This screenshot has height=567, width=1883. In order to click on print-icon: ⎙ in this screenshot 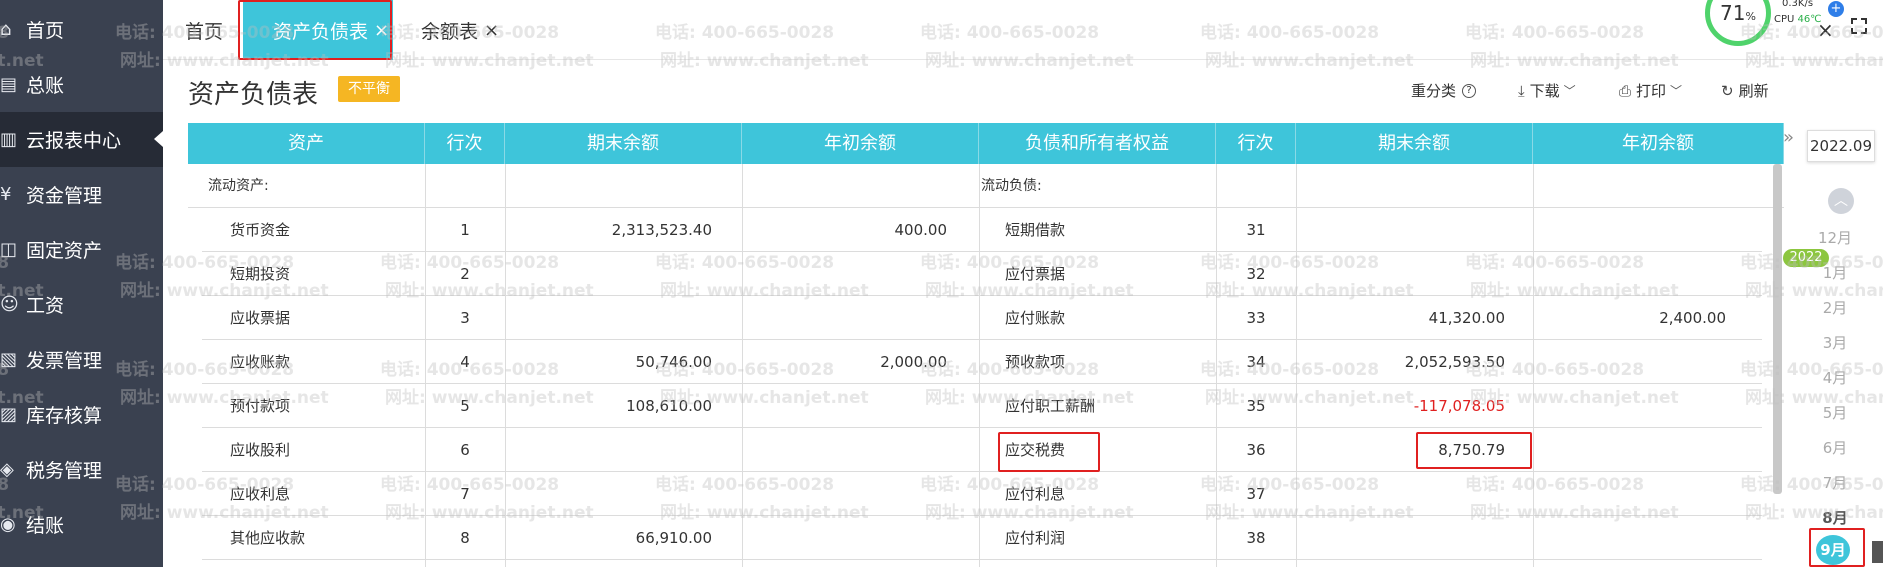, I will do `click(1625, 90)`.